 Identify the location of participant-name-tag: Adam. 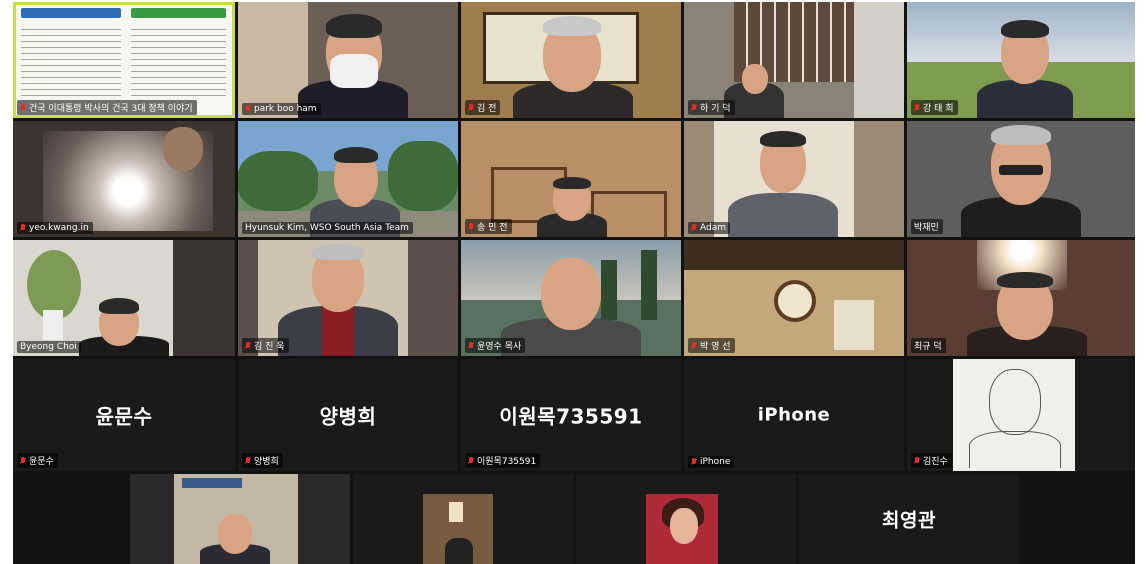
(709, 228).